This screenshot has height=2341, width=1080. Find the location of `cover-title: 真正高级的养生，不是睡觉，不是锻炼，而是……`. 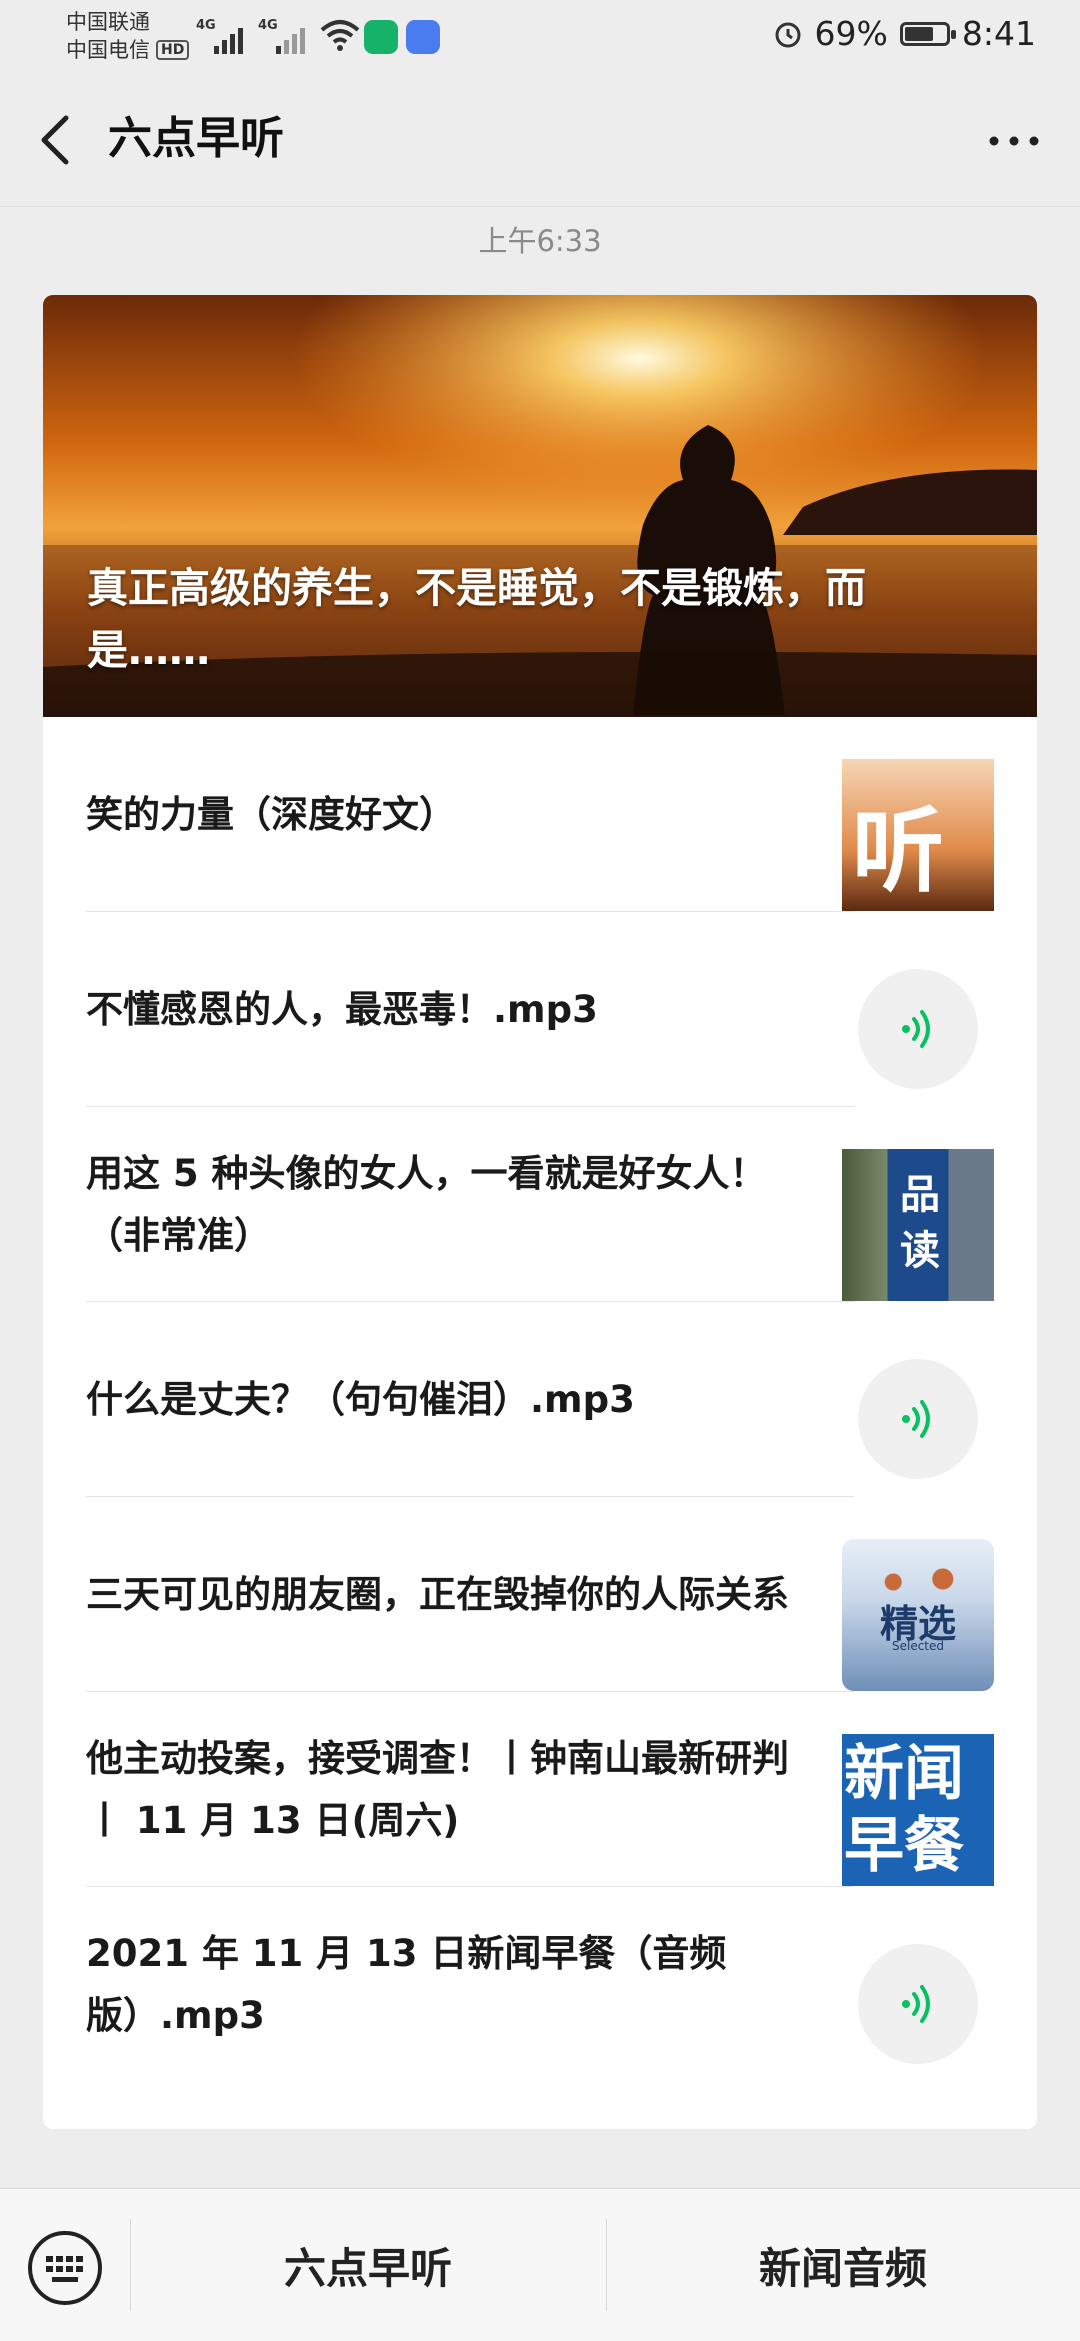

cover-title: 真正高级的养生，不是睡觉，不是锻炼，而是…… is located at coordinates (476, 619).